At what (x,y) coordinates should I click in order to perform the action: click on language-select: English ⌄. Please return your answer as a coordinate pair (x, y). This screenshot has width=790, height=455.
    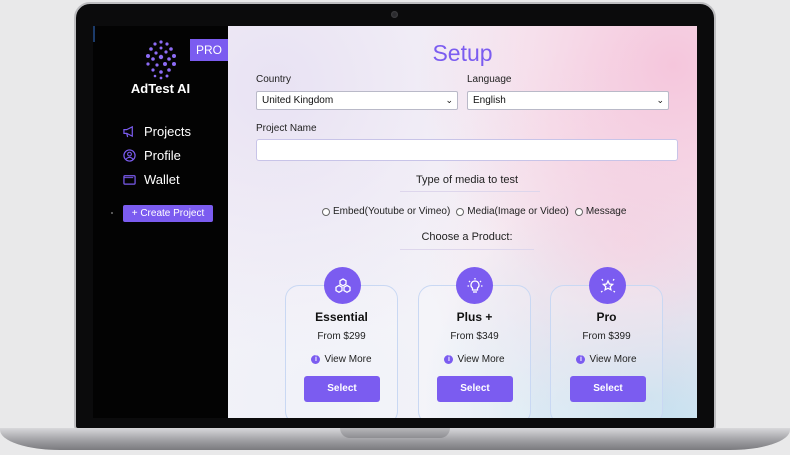
    Looking at the image, I should click on (568, 100).